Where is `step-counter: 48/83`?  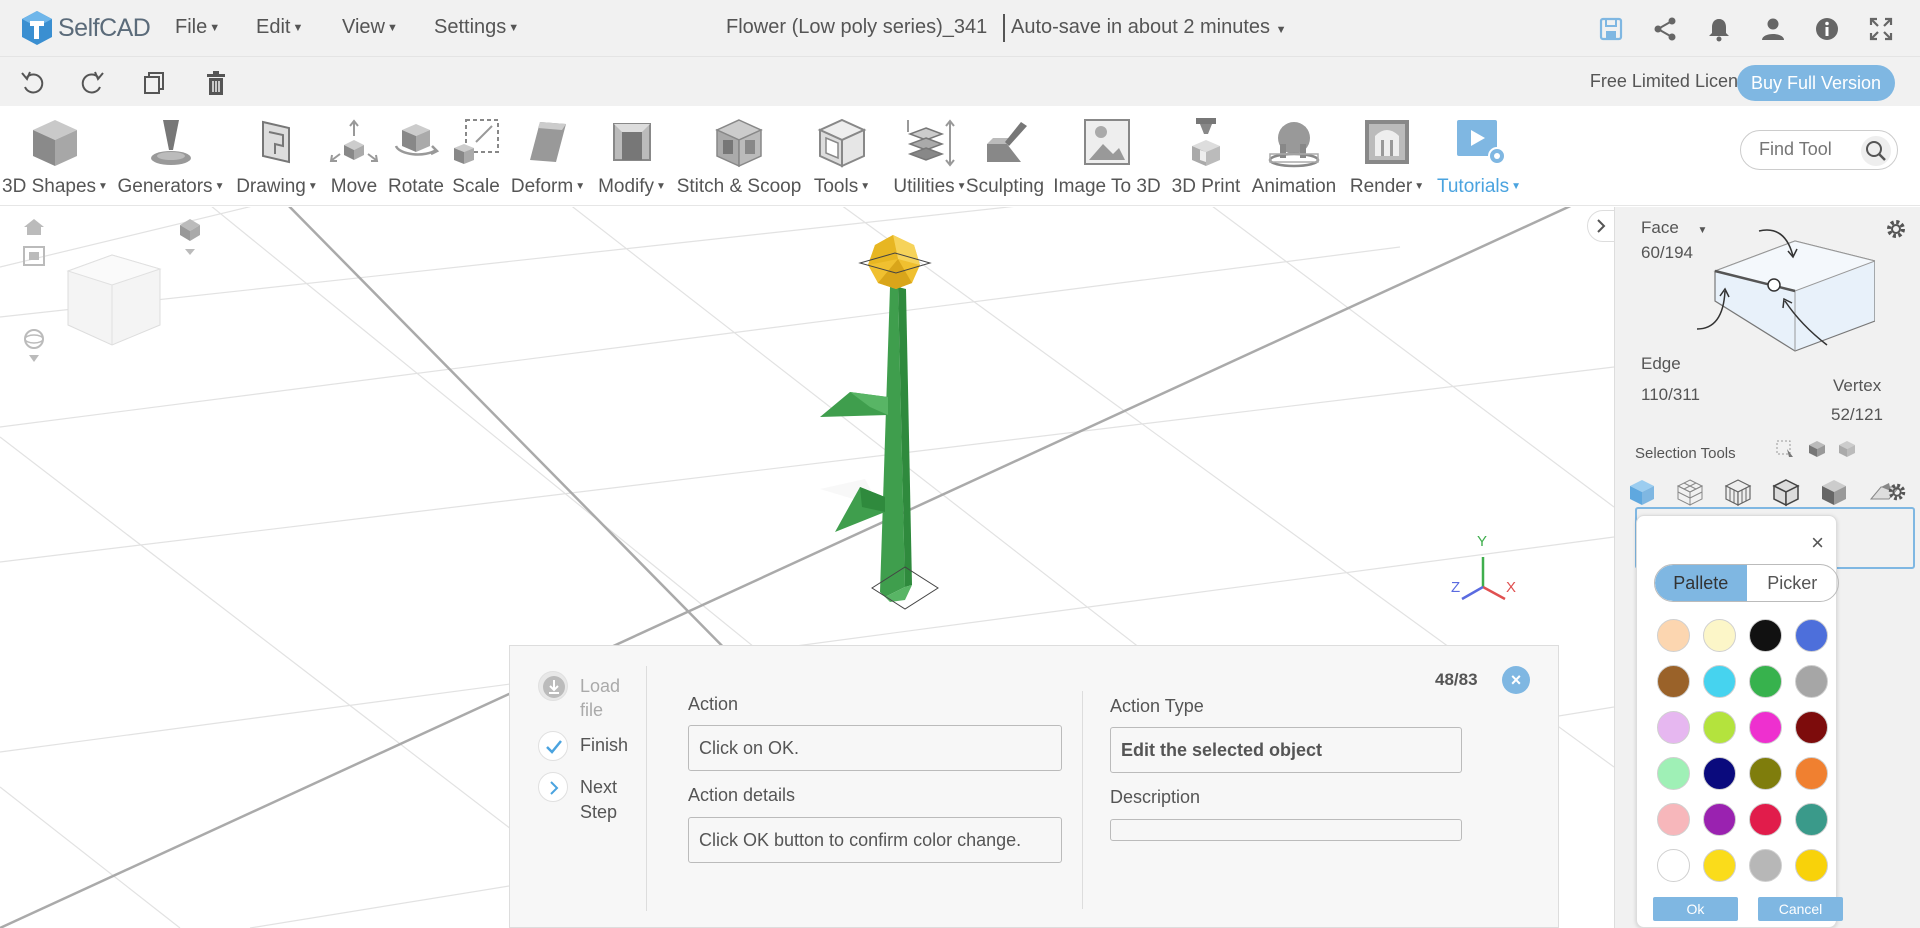 step-counter: 48/83 is located at coordinates (1456, 679).